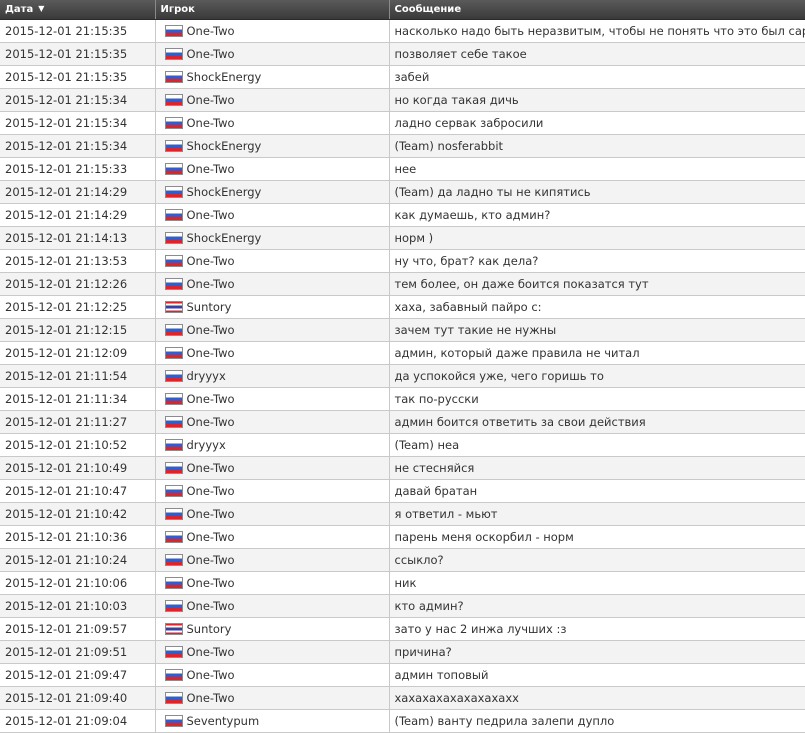  Describe the element at coordinates (596, 77) in the screenshot. I see `message-cell: забей` at that location.